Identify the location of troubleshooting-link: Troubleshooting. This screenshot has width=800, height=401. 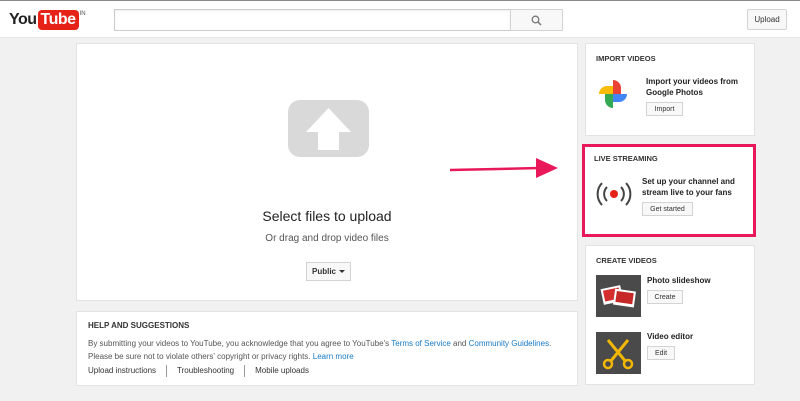
(205, 371).